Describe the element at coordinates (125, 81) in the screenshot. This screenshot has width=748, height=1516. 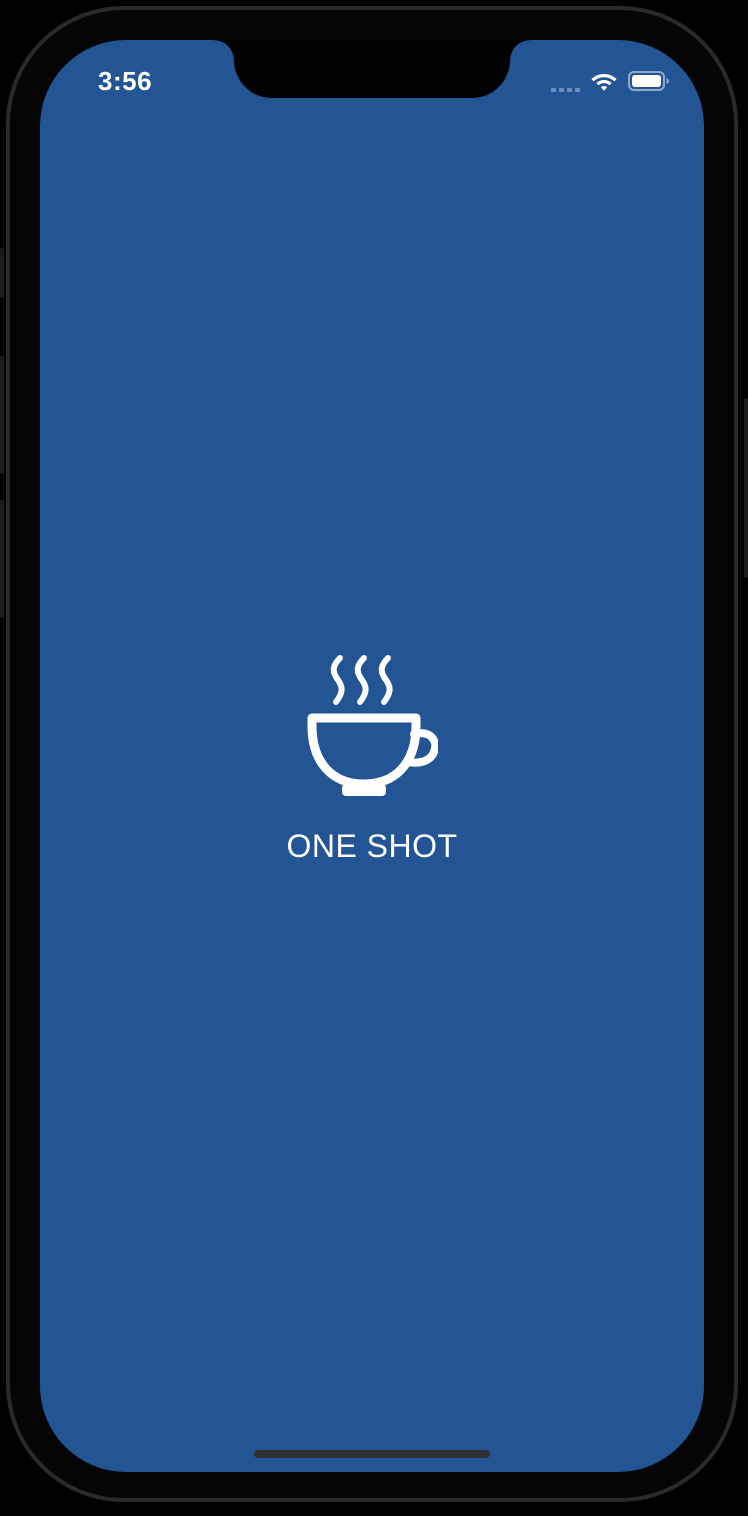
I see `status-time: 3:56` at that location.